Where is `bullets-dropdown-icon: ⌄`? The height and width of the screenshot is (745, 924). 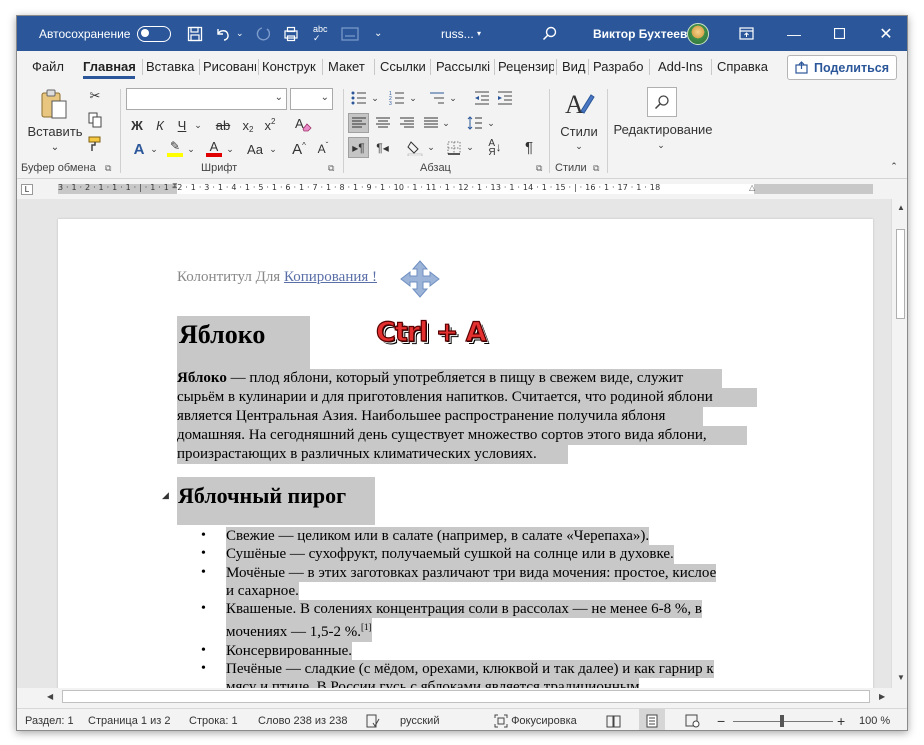
bullets-dropdown-icon: ⌄ is located at coordinates (375, 98).